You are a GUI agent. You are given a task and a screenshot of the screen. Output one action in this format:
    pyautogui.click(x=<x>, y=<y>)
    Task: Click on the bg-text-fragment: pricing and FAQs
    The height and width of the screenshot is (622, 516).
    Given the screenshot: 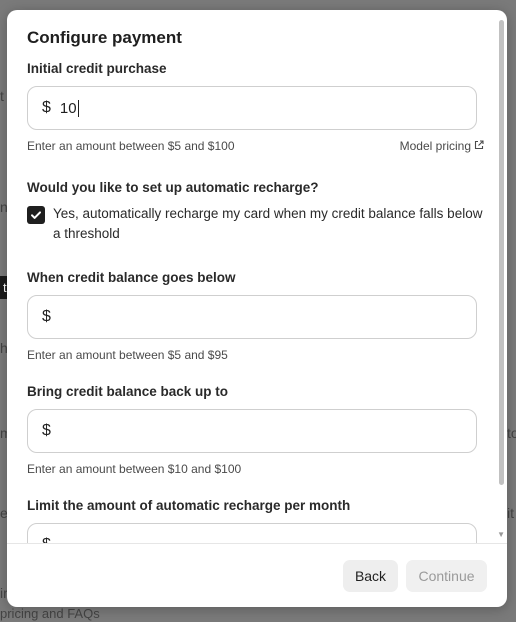 What is the action you would take?
    pyautogui.click(x=50, y=613)
    